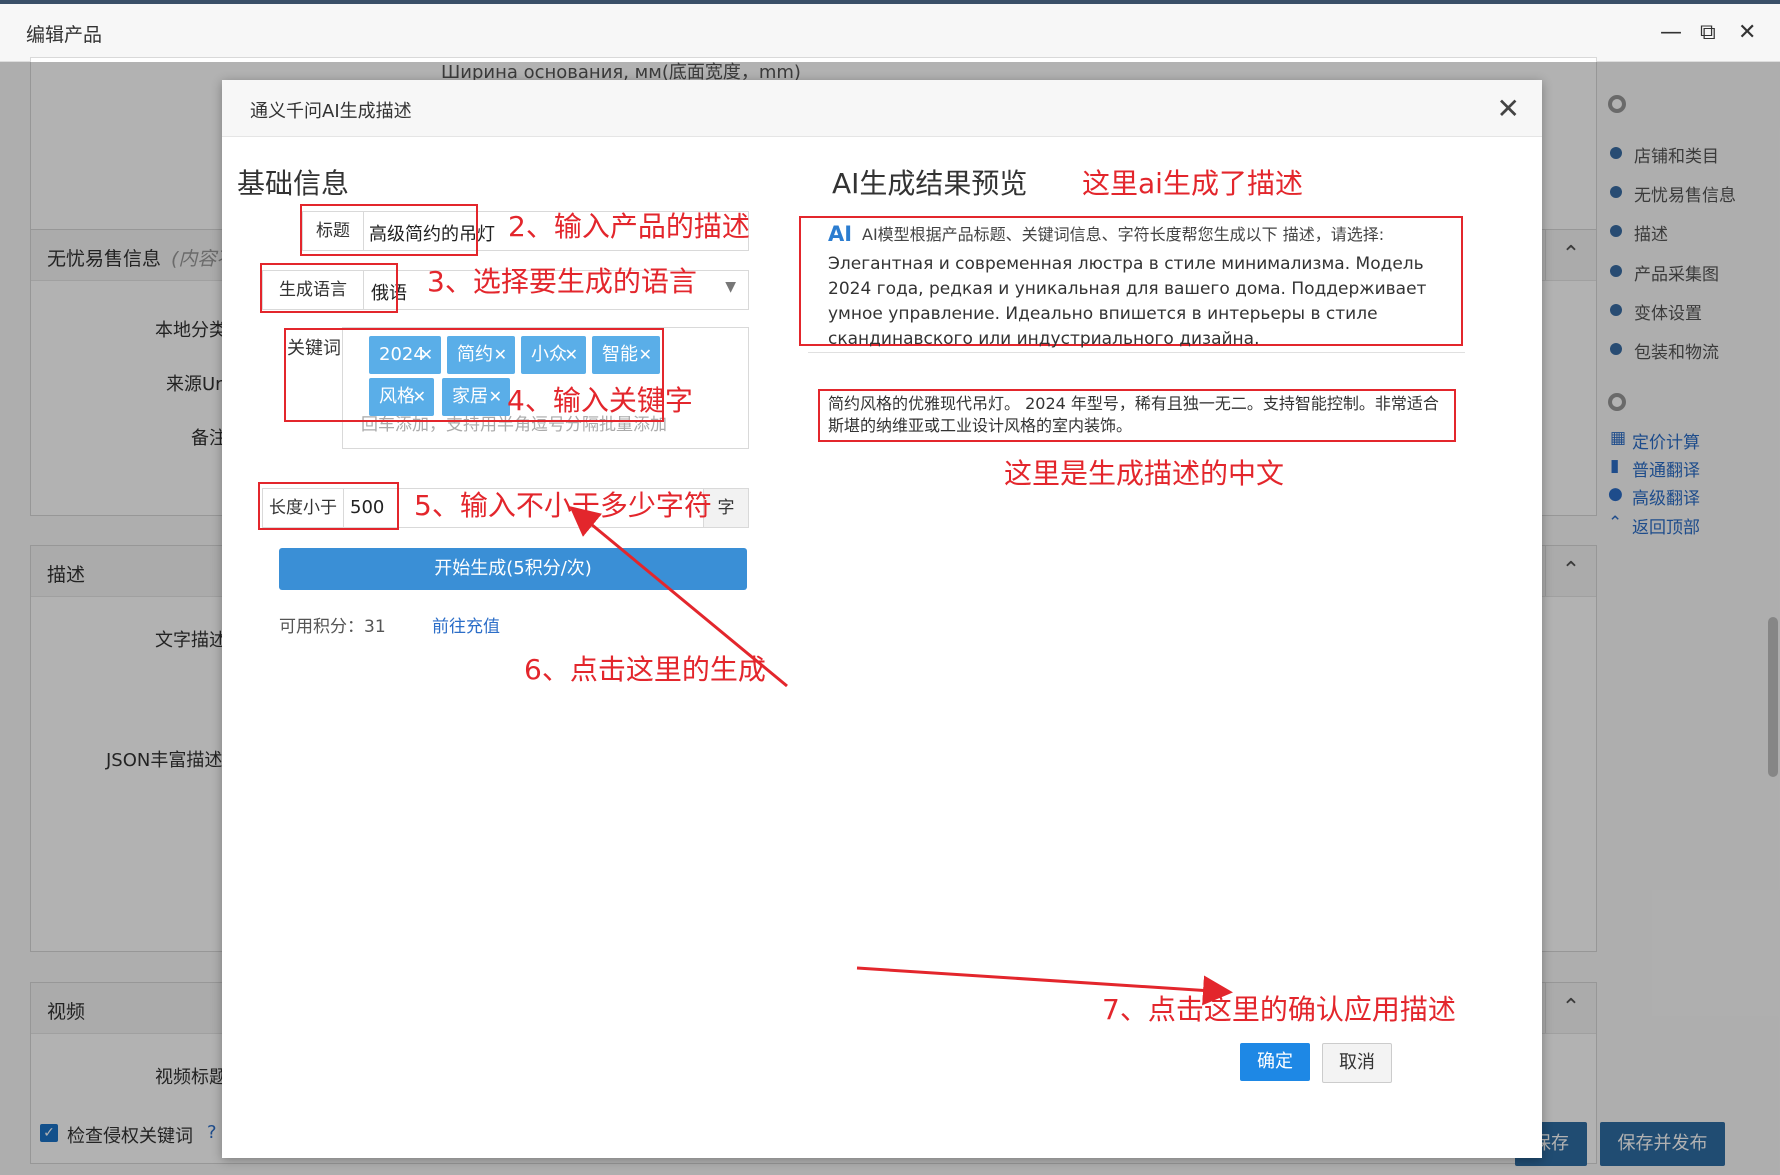 The image size is (1780, 1175). Describe the element at coordinates (1671, 32) in the screenshot. I see `minimize-icon: —` at that location.